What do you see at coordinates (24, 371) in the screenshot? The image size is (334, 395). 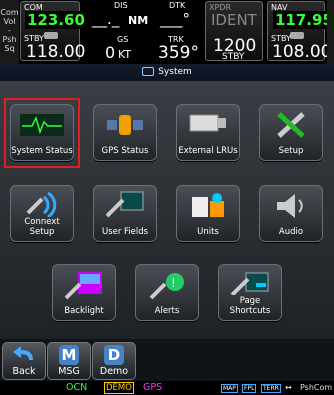 I see `back-label: Back` at bounding box center [24, 371].